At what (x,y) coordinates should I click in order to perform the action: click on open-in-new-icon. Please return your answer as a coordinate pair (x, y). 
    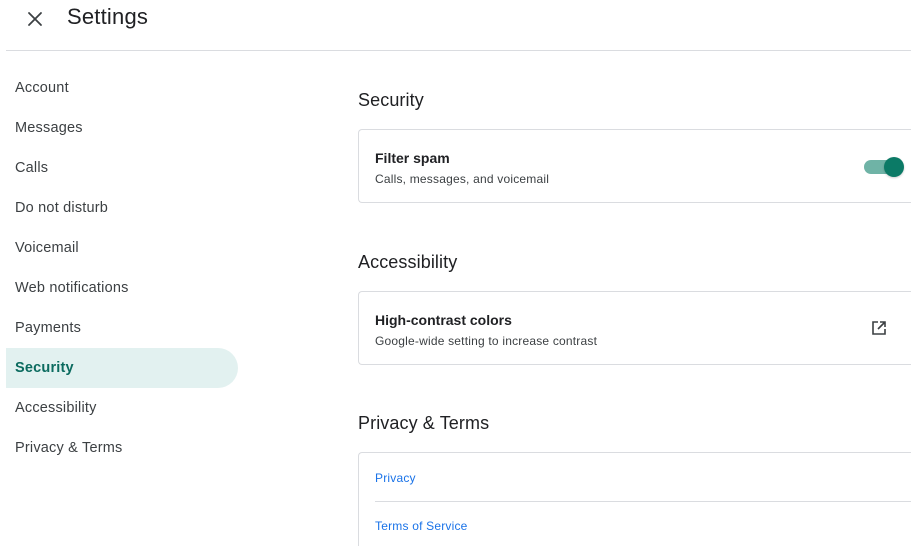
    Looking at the image, I should click on (879, 328).